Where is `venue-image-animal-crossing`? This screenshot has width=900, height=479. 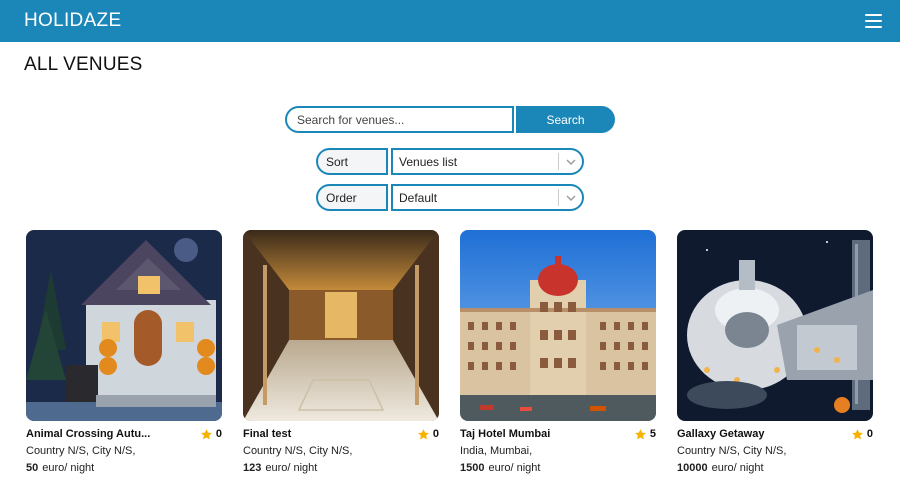
venue-image-animal-crossing is located at coordinates (124, 325).